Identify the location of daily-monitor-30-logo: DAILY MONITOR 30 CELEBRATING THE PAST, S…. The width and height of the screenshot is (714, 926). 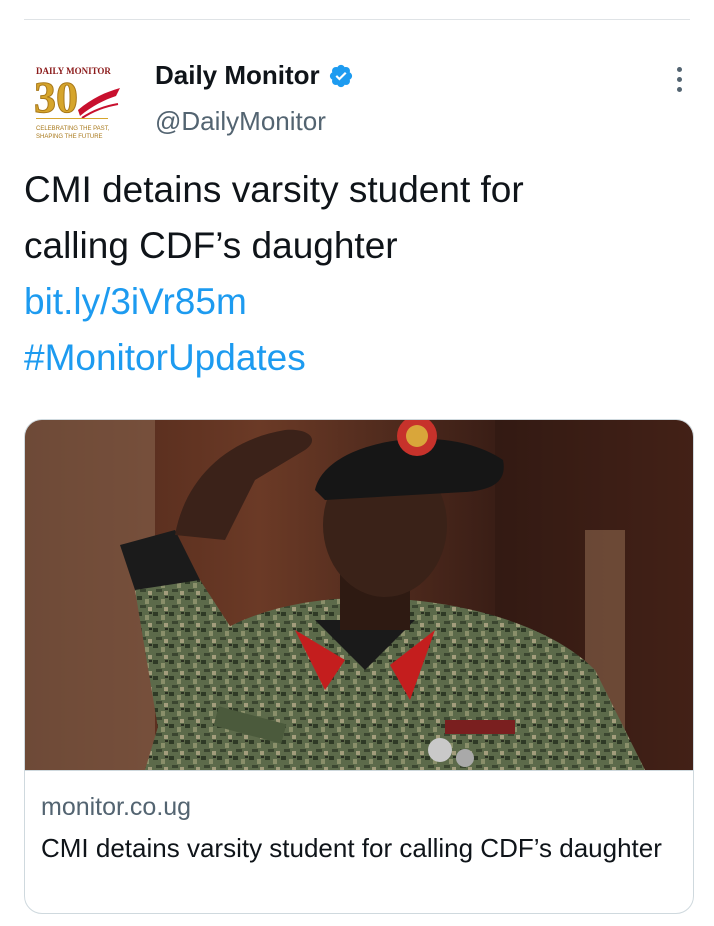
(77, 103).